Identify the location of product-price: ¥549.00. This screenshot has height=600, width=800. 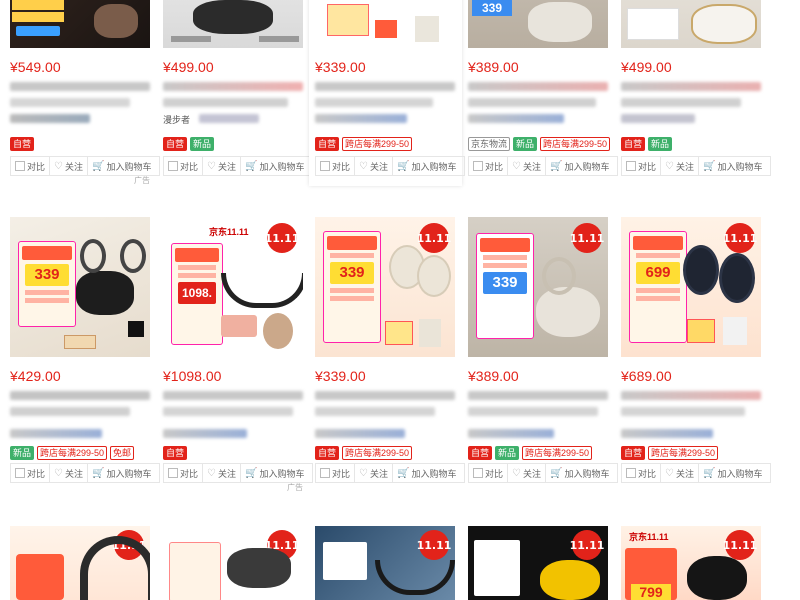
(35, 67).